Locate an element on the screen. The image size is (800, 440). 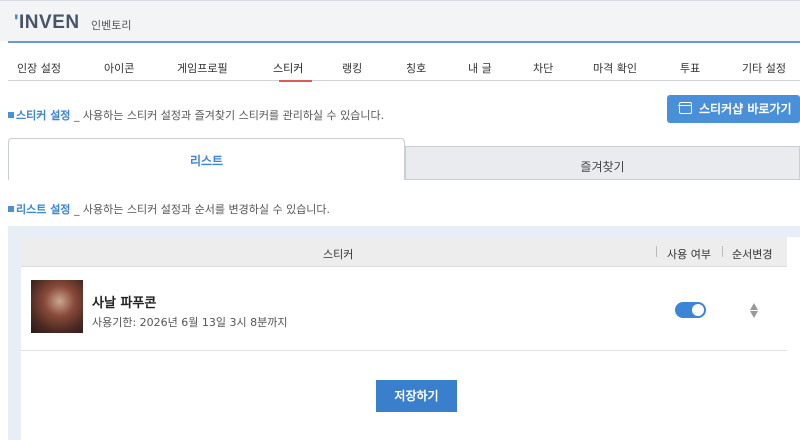
shop-icon is located at coordinates (685, 108).